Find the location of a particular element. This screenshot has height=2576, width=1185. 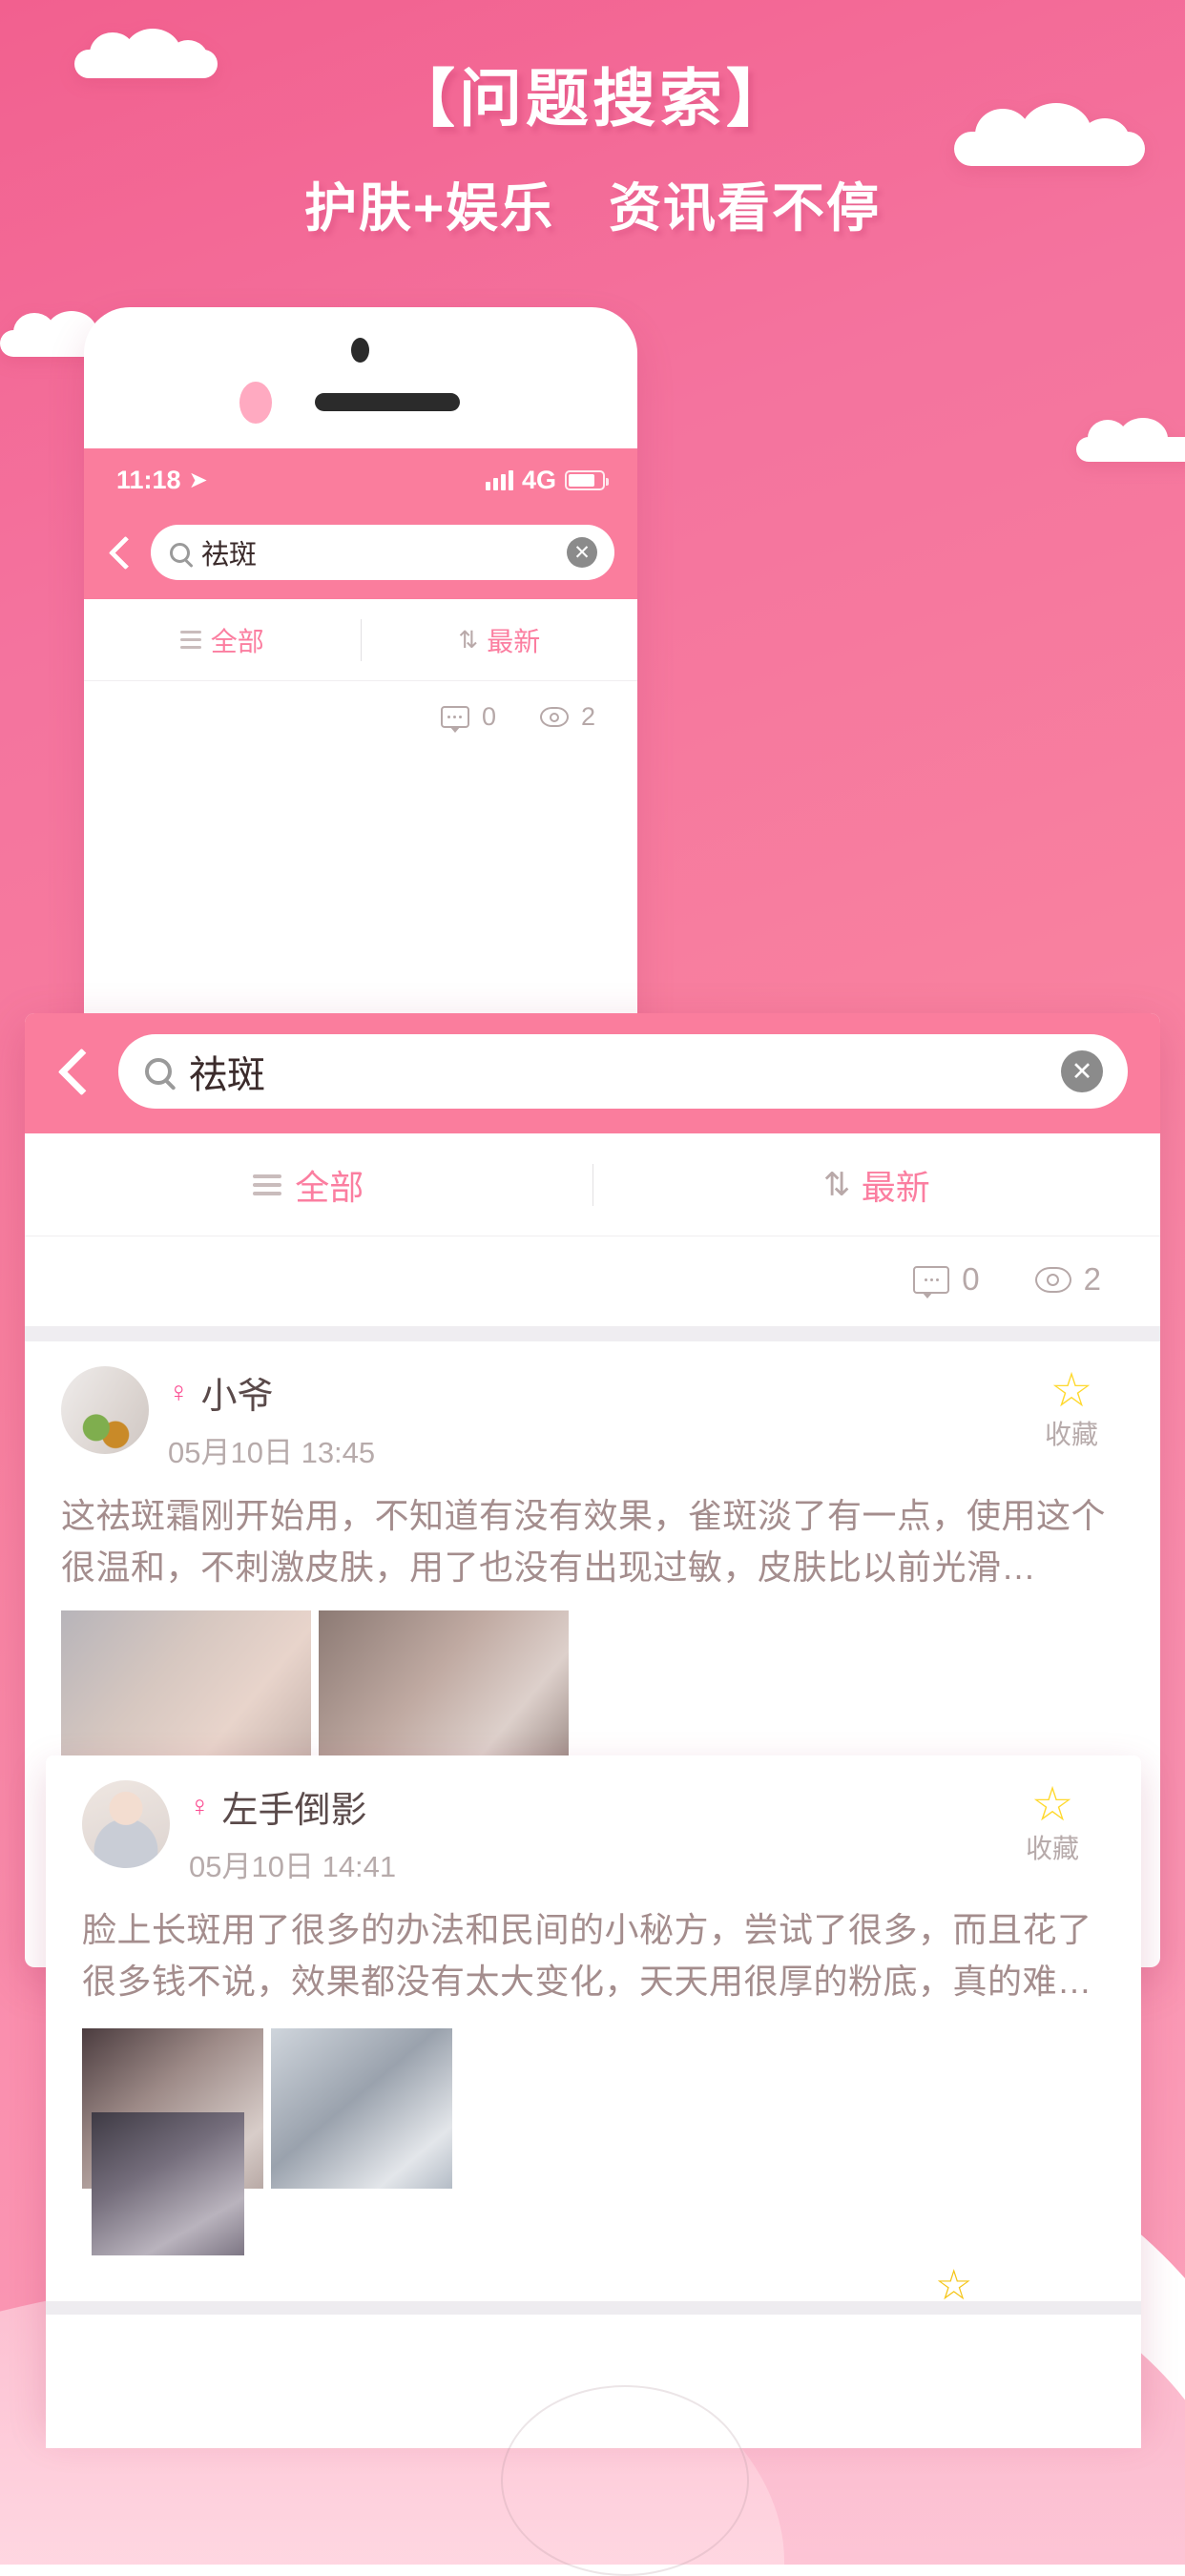

post-date: 05月10日 14:41 is located at coordinates (293, 1866).